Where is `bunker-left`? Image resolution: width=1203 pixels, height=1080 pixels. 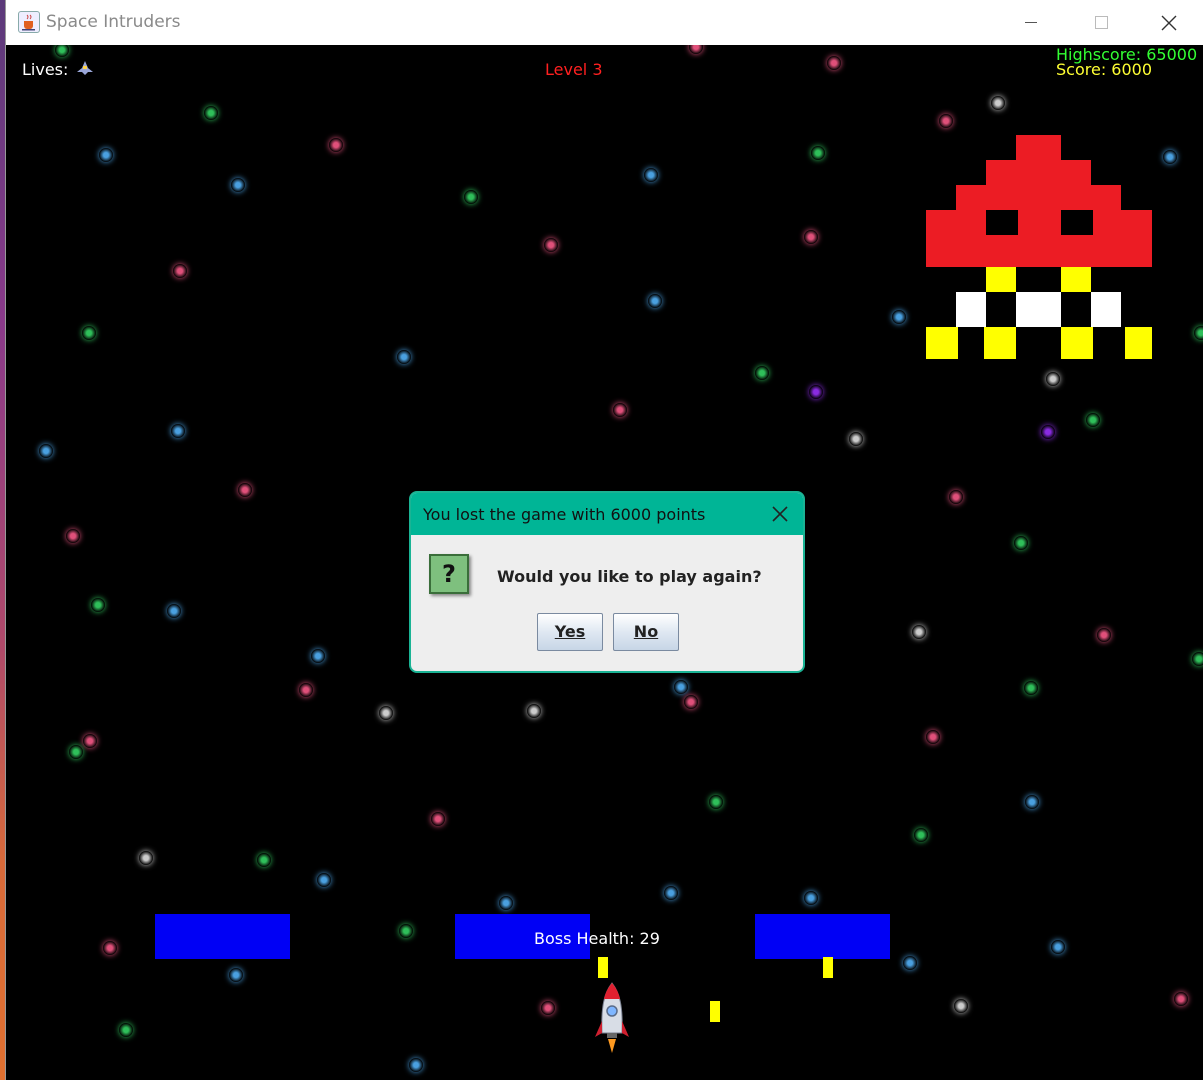
bunker-left is located at coordinates (222, 936).